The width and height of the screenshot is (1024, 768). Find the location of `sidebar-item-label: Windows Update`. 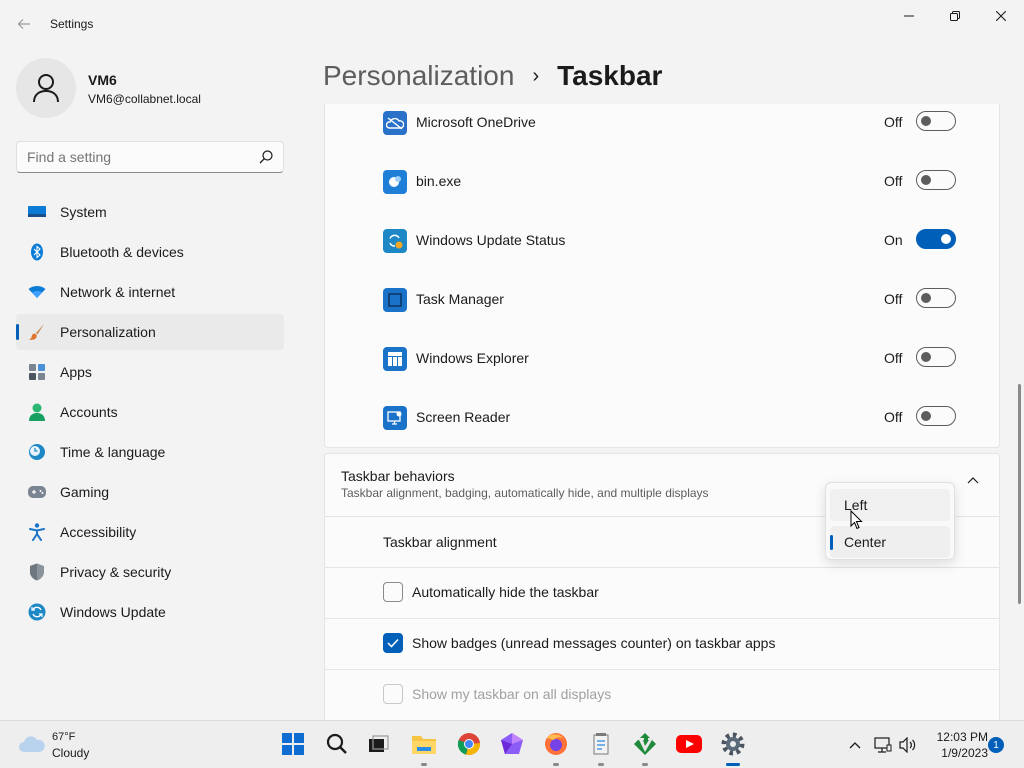

sidebar-item-label: Windows Update is located at coordinates (113, 612).